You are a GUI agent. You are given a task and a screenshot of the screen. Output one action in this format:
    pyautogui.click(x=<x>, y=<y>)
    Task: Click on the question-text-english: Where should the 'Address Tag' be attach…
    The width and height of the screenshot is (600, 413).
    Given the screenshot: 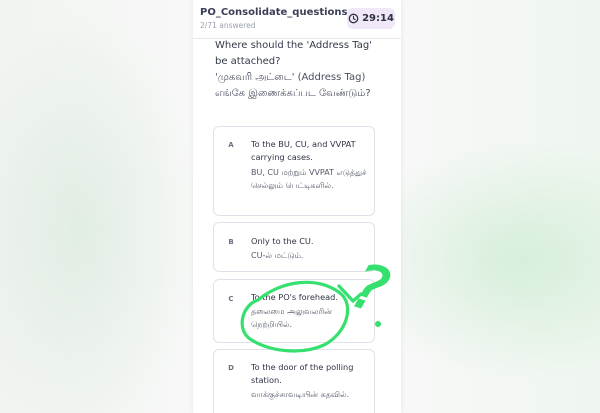 What is the action you would take?
    pyautogui.click(x=293, y=53)
    